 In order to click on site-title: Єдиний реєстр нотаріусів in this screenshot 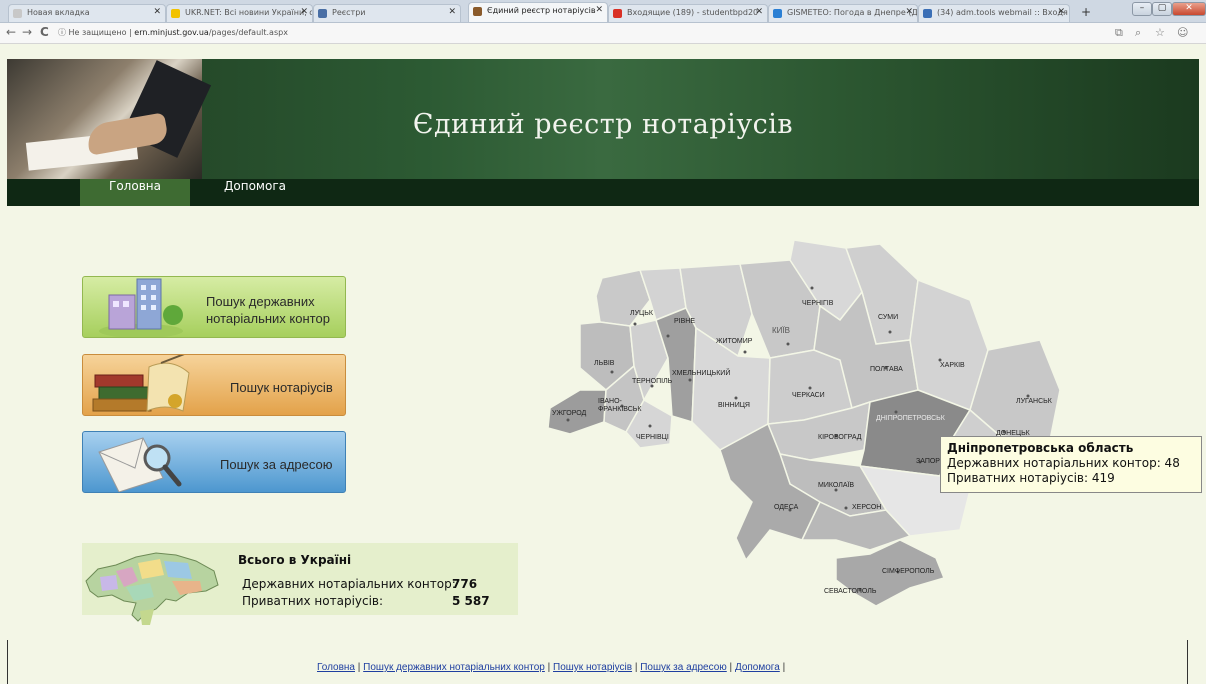, I will do `click(603, 124)`.